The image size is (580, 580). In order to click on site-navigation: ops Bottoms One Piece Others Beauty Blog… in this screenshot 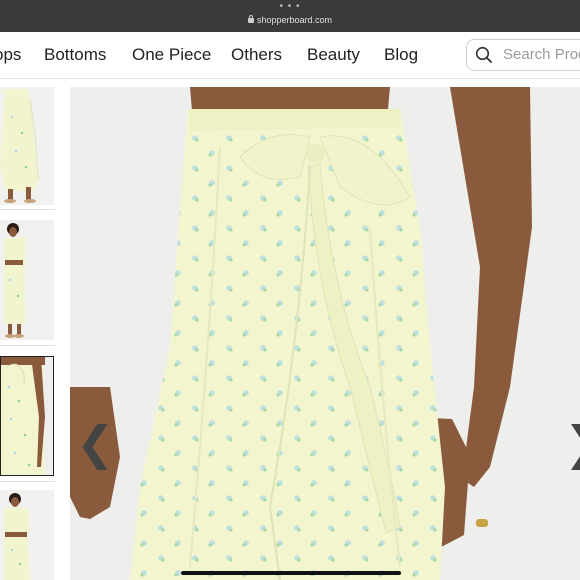, I will do `click(290, 55)`.